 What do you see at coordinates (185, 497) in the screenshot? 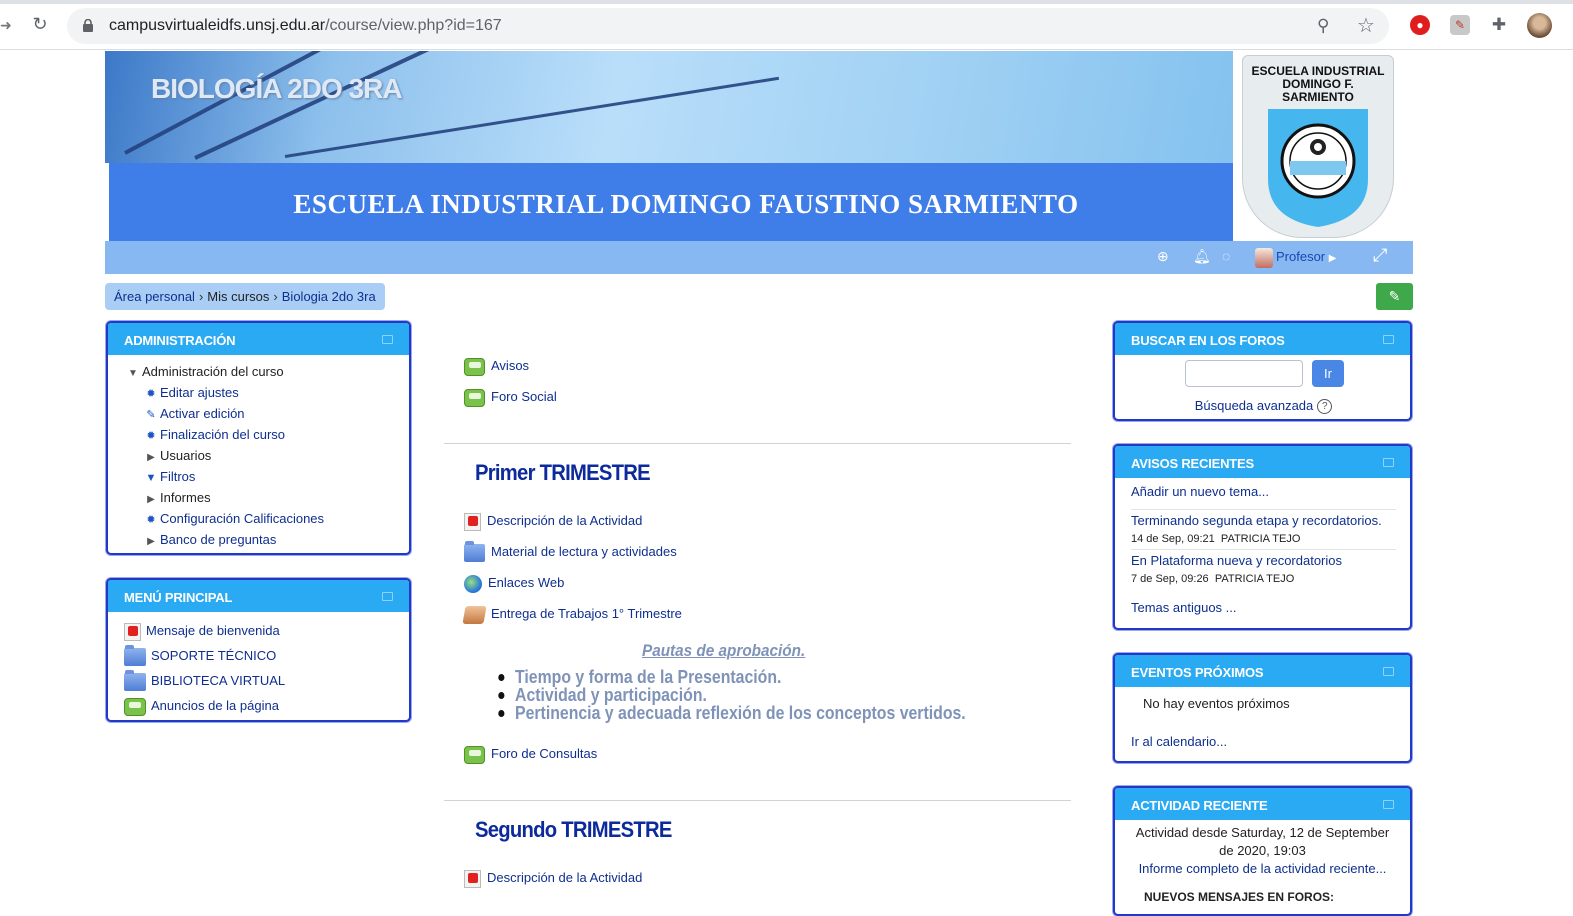
I see `admin-item-label: Informes` at bounding box center [185, 497].